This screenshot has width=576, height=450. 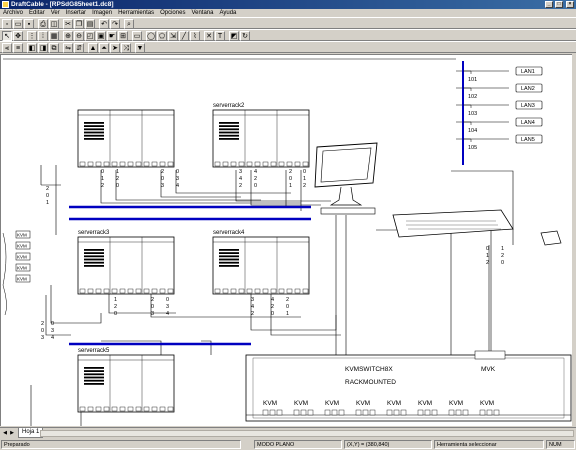 What do you see at coordinates (37, 13) in the screenshot?
I see `menu-editar: Editar` at bounding box center [37, 13].